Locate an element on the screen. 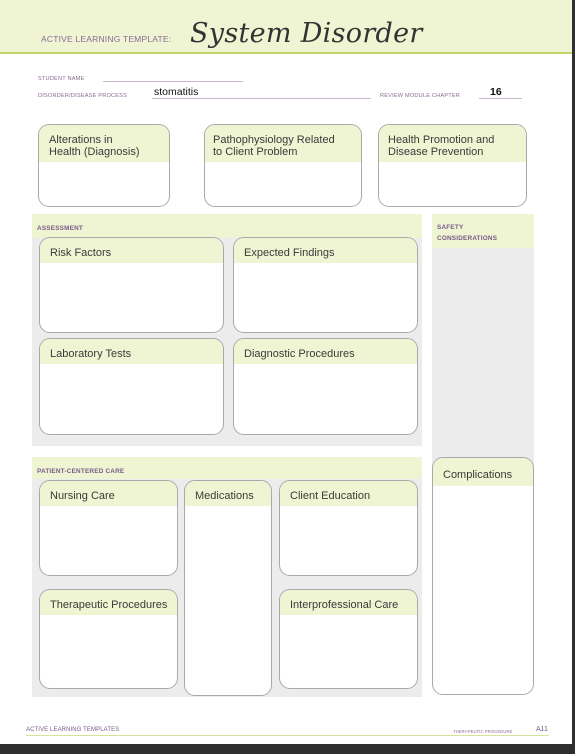 This screenshot has width=575, height=754. therapeutic-procedures-box: Therapeutic Procedures is located at coordinates (108, 639).